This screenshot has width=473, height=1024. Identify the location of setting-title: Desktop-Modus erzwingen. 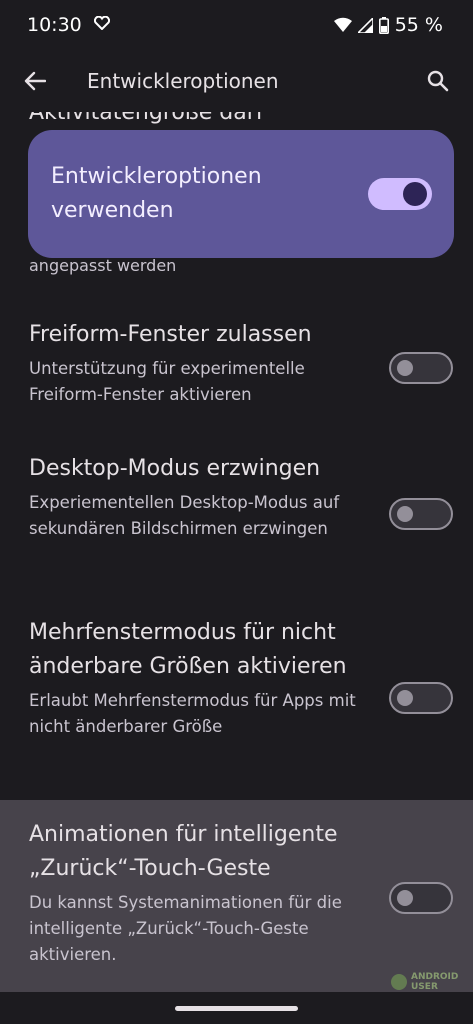
(175, 468).